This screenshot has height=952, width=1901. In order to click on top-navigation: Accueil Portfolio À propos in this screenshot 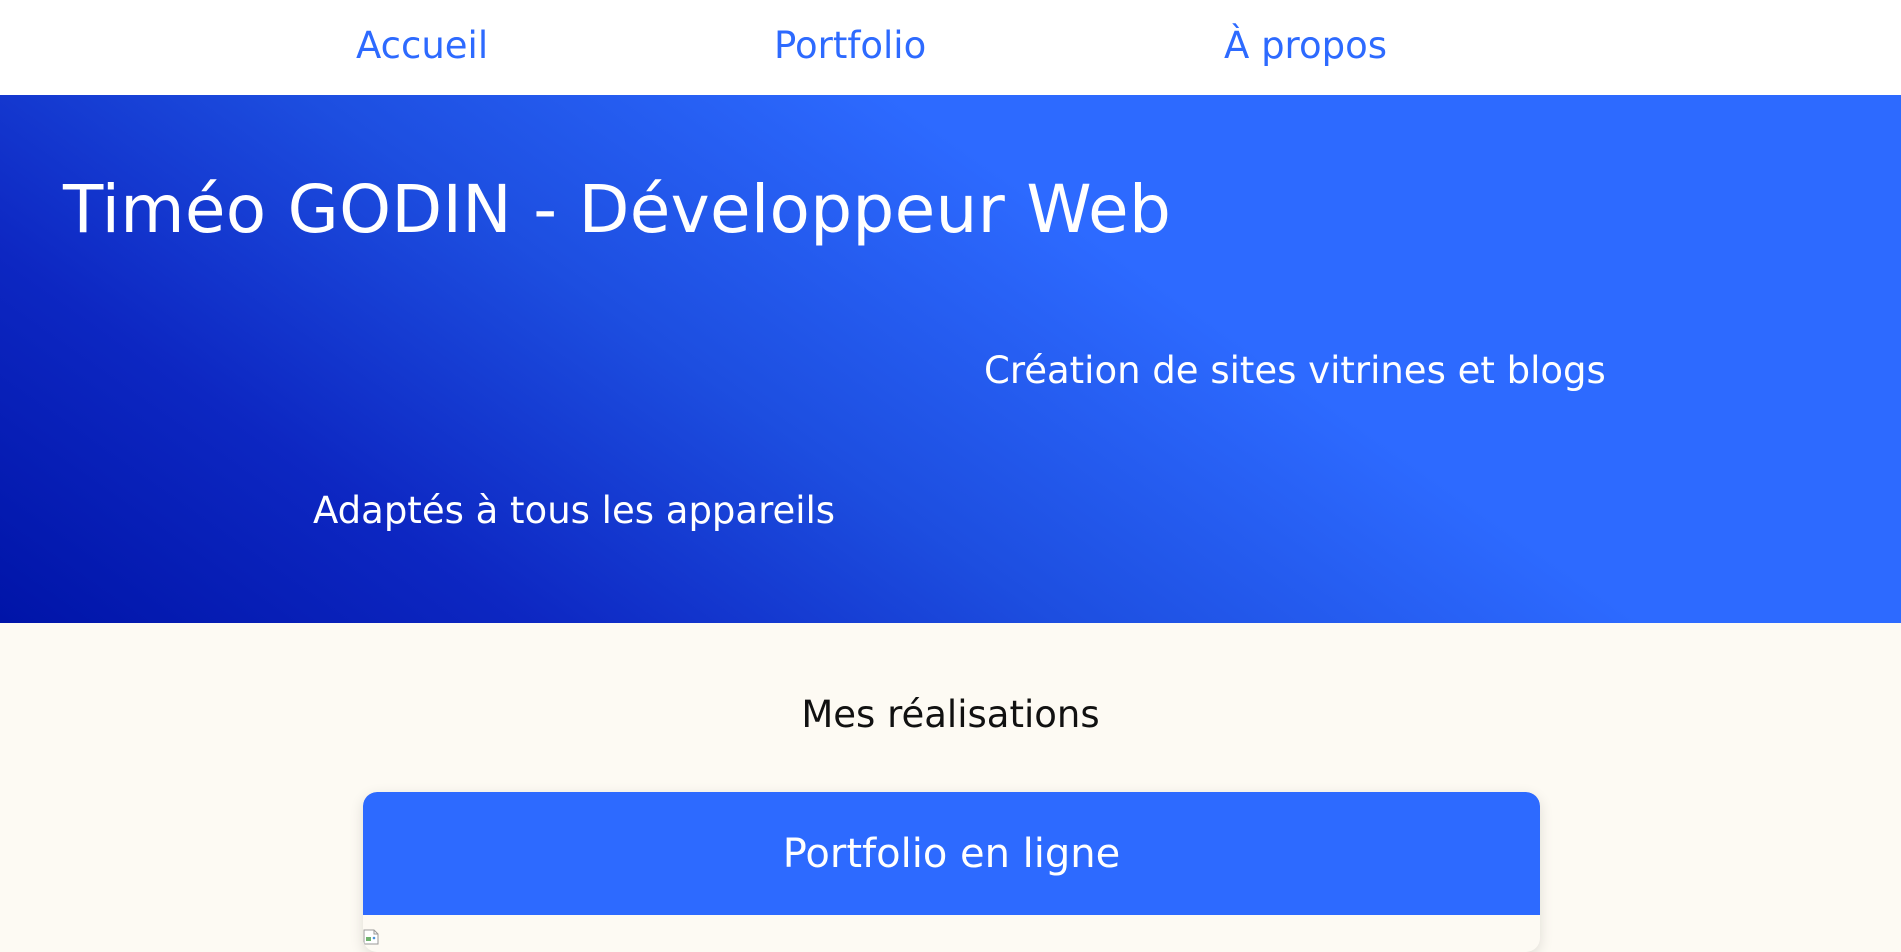, I will do `click(950, 47)`.